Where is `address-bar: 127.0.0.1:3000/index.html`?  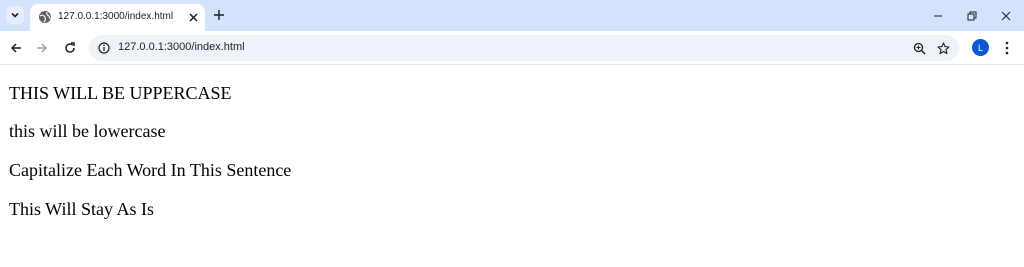
address-bar: 127.0.0.1:3000/index.html is located at coordinates (524, 48).